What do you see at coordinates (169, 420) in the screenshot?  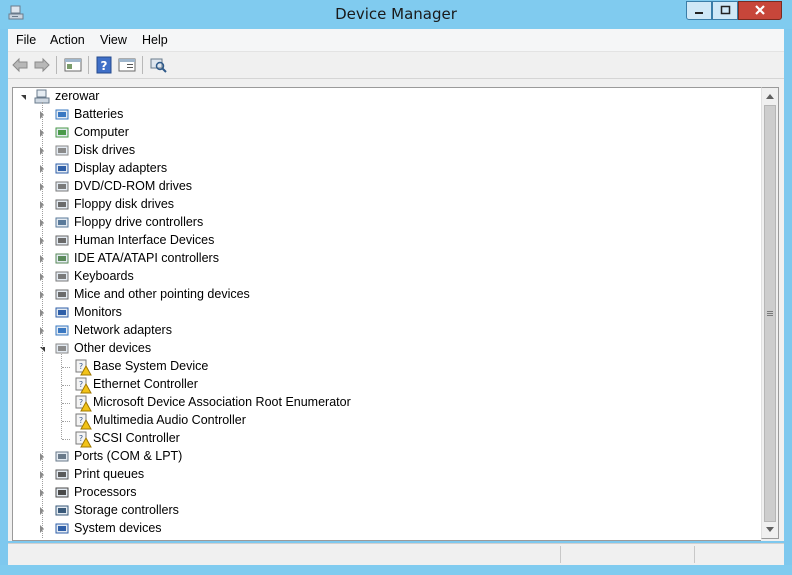 I see `device-item-label: Multimedia Audio Controller` at bounding box center [169, 420].